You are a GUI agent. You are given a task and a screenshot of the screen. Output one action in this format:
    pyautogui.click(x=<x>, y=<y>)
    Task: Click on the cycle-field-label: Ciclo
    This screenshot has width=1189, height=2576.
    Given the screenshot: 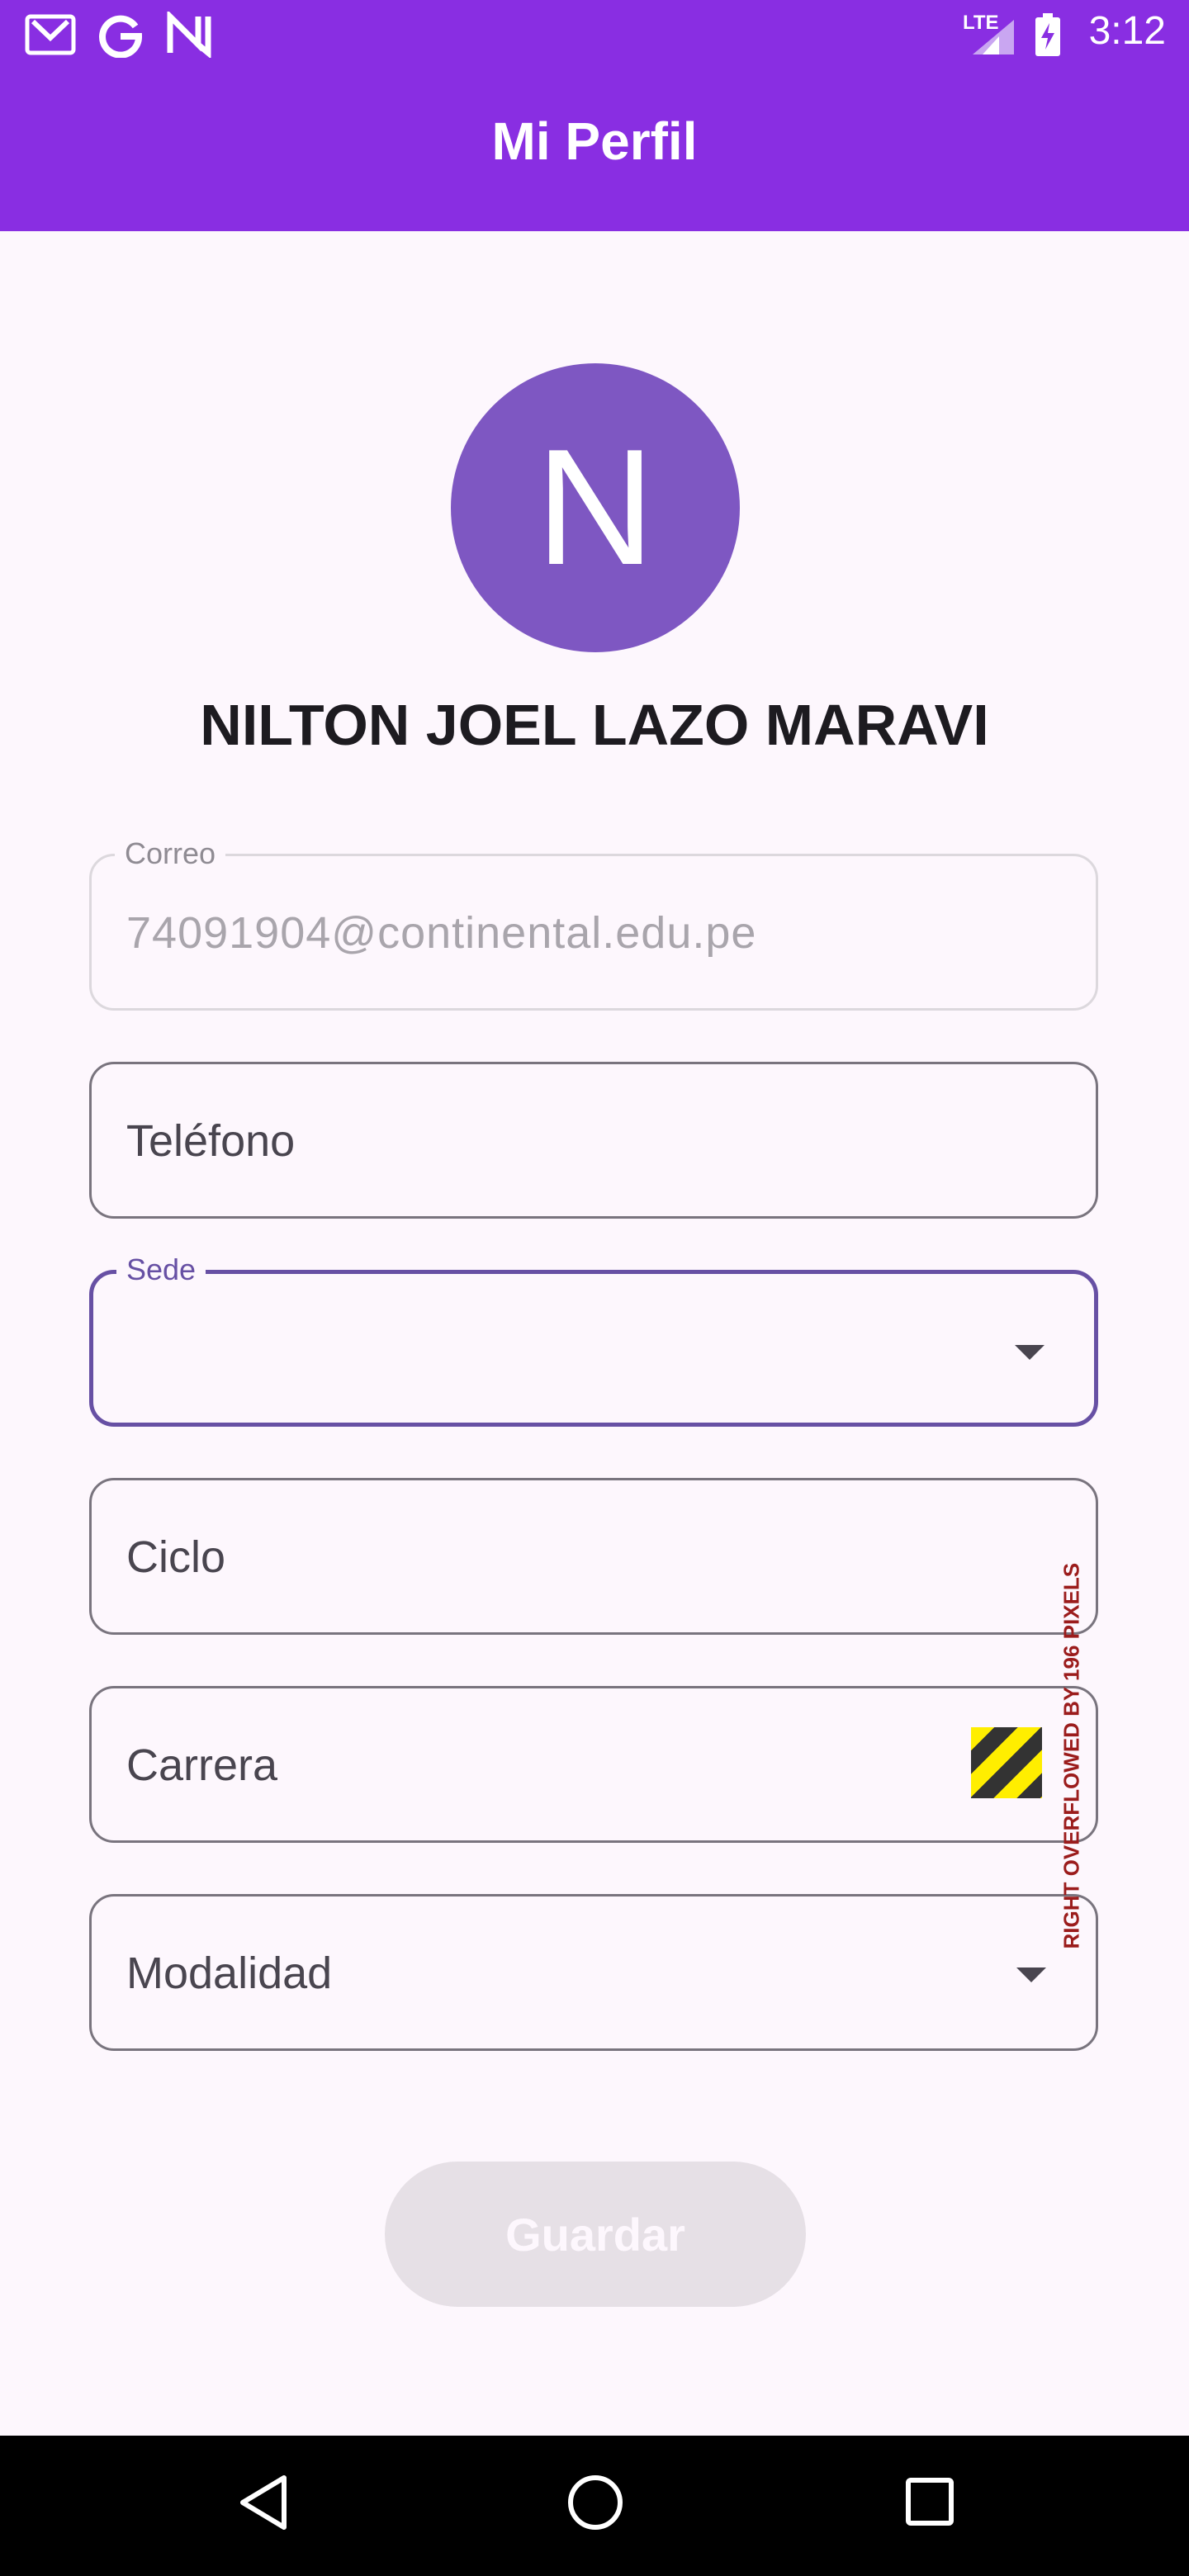 What is the action you would take?
    pyautogui.click(x=176, y=1557)
    